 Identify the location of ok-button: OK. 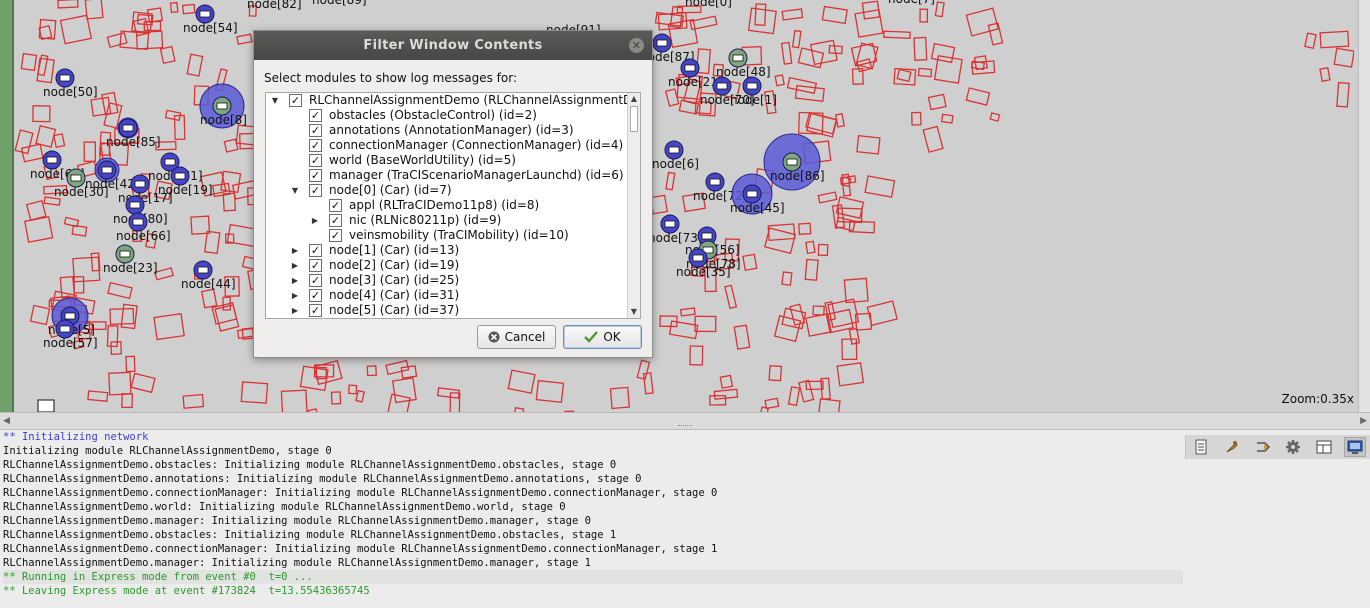
(602, 337).